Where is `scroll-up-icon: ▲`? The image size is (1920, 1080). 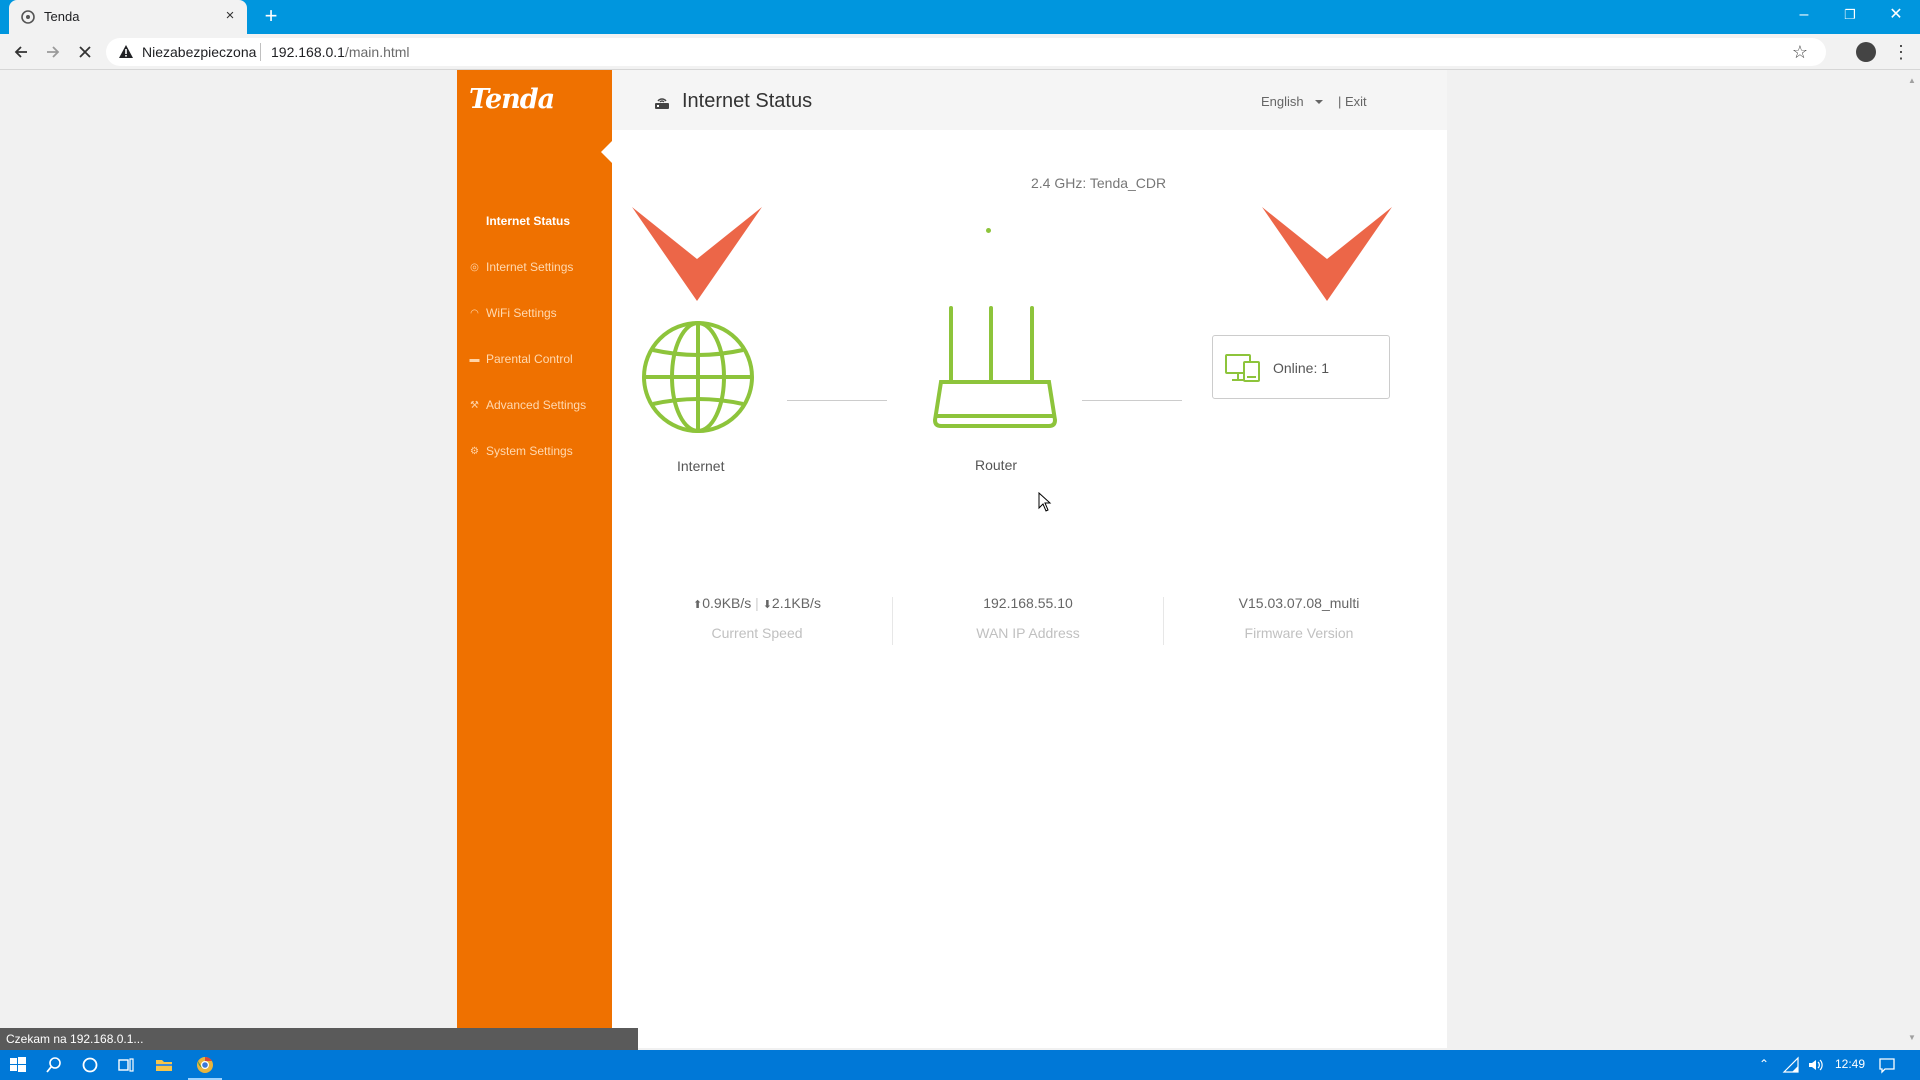 scroll-up-icon: ▲ is located at coordinates (1912, 80).